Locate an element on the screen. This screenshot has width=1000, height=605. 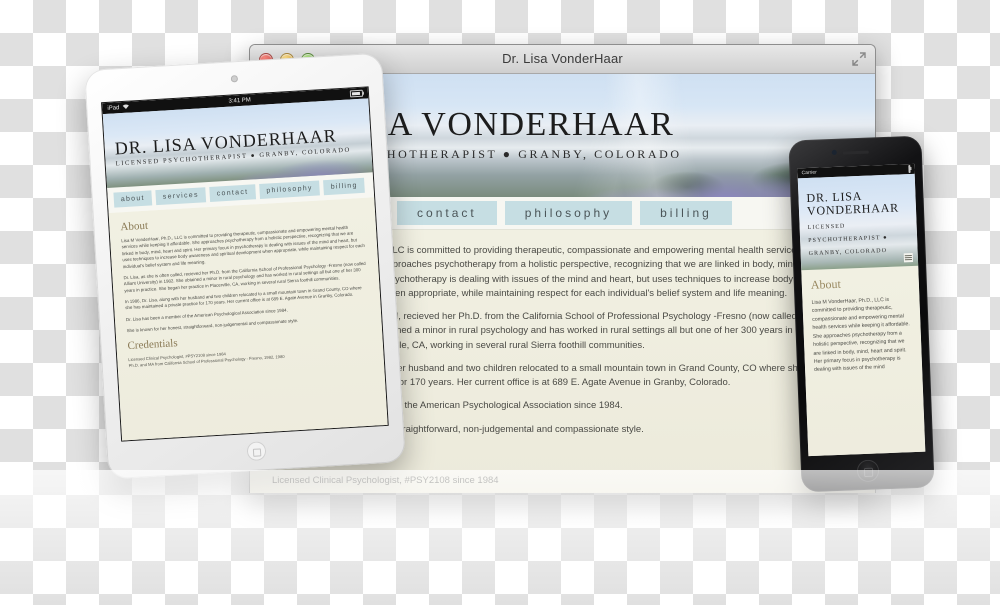
iphone-about-heading: About is located at coordinates (826, 284).